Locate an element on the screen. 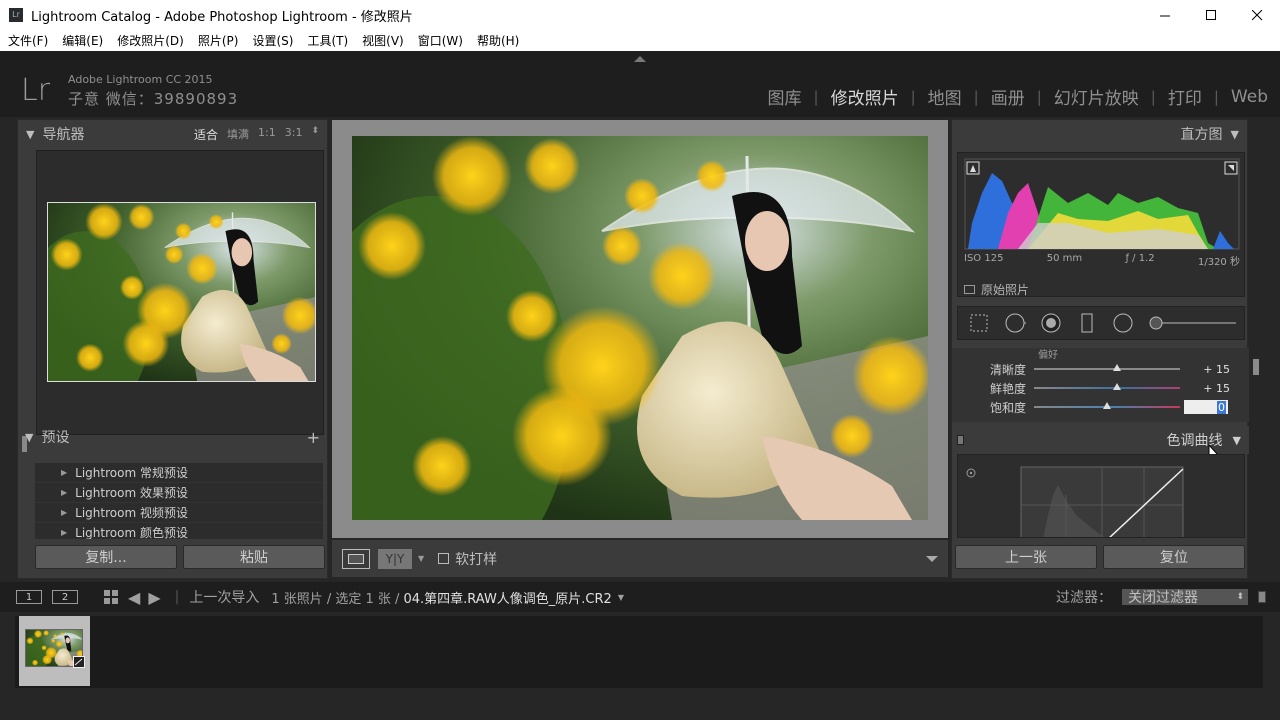 This screenshot has height=720, width=1280. vibrance-knob is located at coordinates (1117, 386).